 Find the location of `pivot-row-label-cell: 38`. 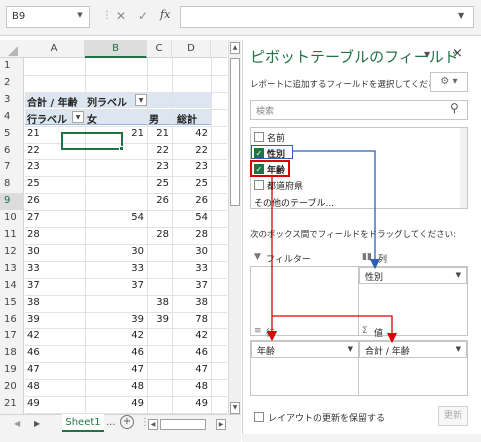

pivot-row-label-cell: 38 is located at coordinates (55, 303).